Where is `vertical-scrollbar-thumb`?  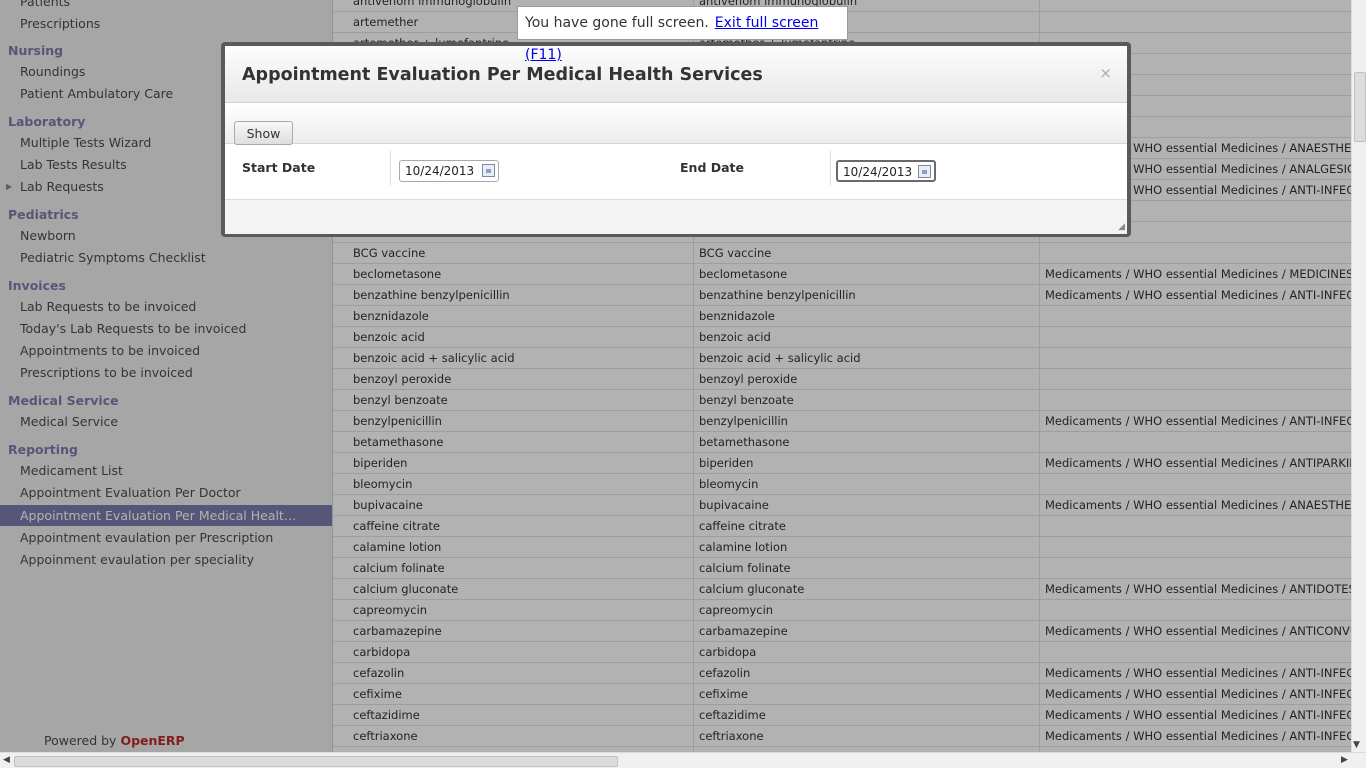
vertical-scrollbar-thumb is located at coordinates (1360, 107).